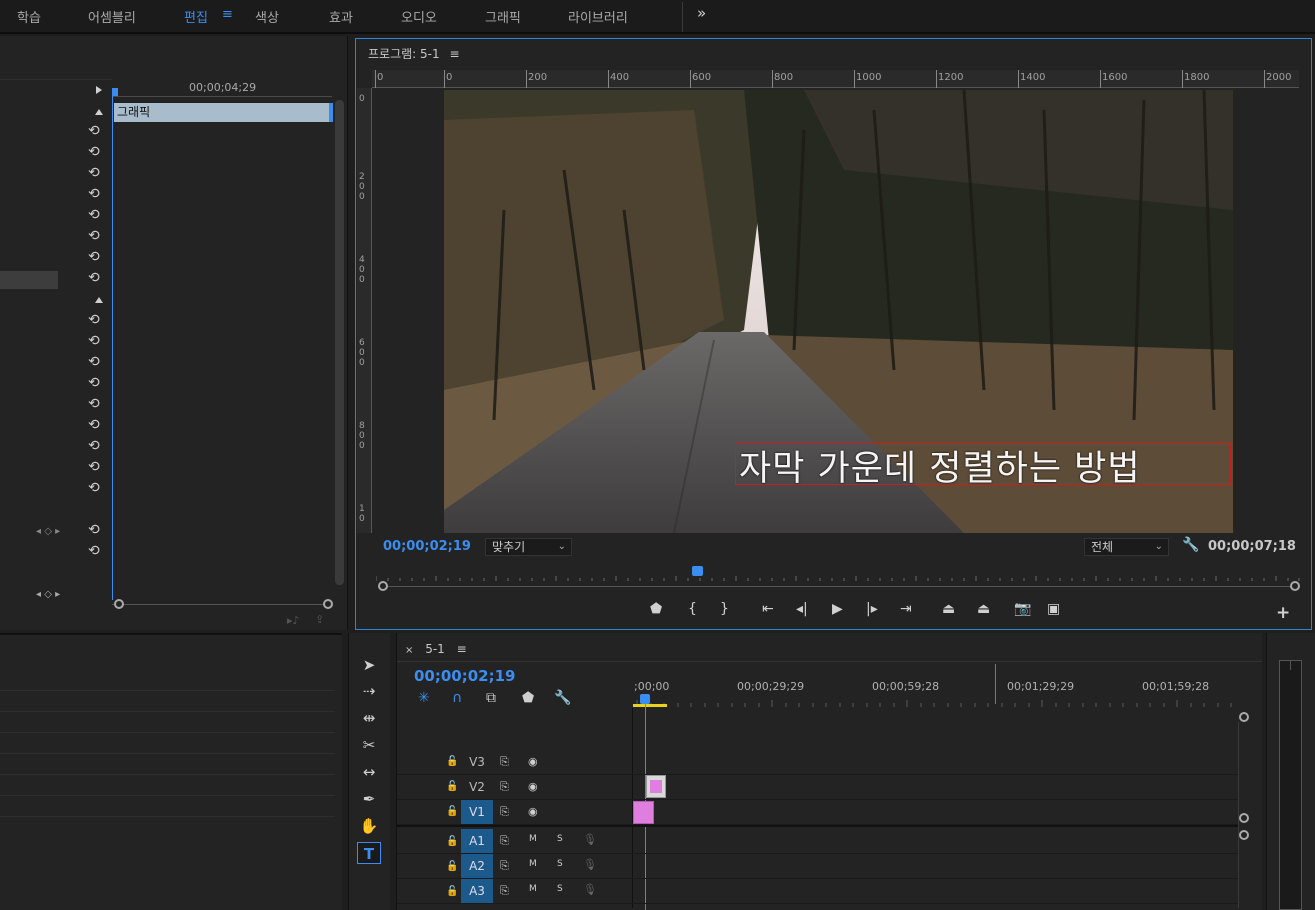 This screenshot has height=910, width=1315. What do you see at coordinates (419, 16) in the screenshot?
I see `workspace-tab-audio: 오디오` at bounding box center [419, 16].